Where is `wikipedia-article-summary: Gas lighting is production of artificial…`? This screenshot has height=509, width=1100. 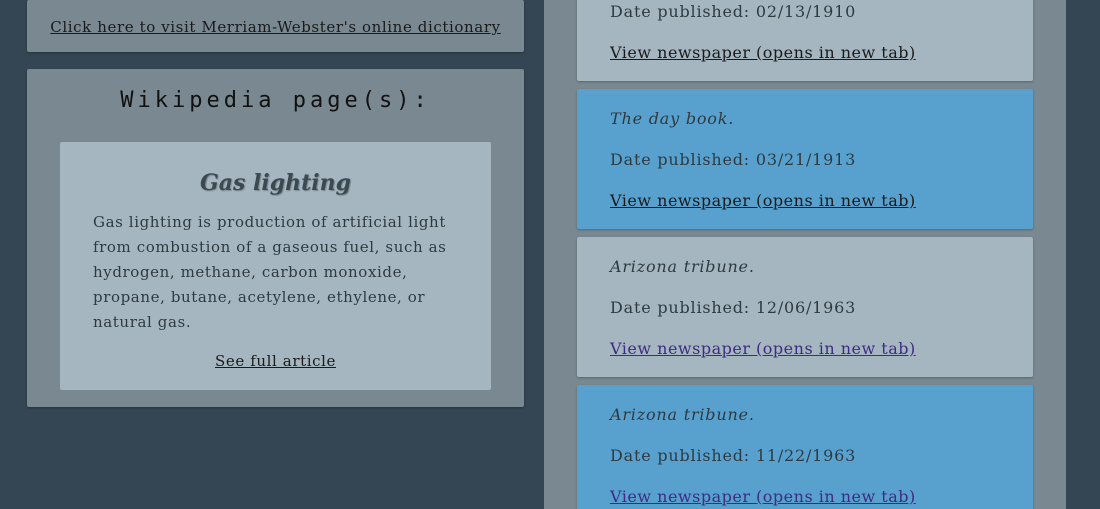 wikipedia-article-summary: Gas lighting is production of artificial… is located at coordinates (270, 272).